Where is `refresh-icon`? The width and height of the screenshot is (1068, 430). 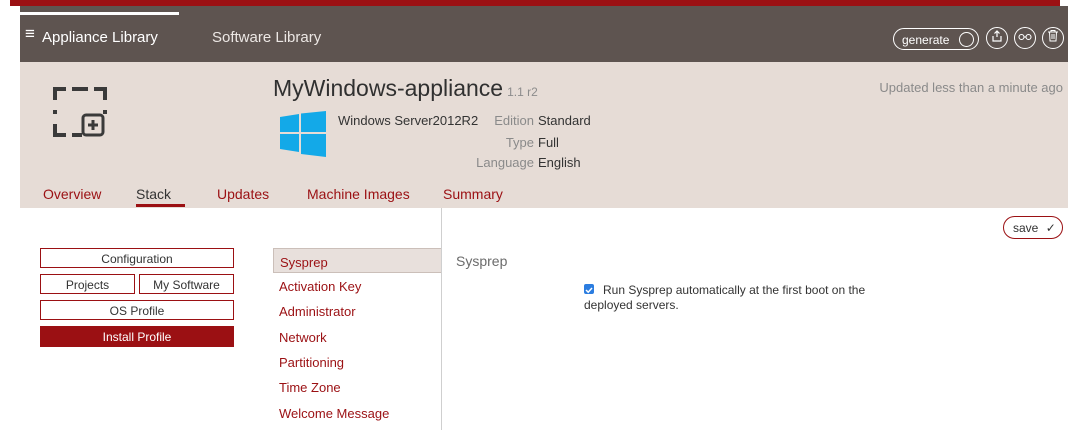 refresh-icon is located at coordinates (966, 39).